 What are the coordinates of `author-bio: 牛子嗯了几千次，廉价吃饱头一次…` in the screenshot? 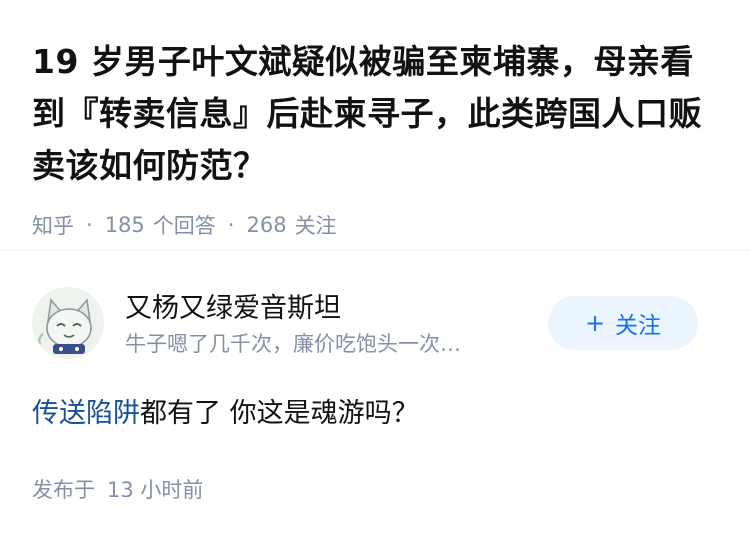 It's located at (293, 344).